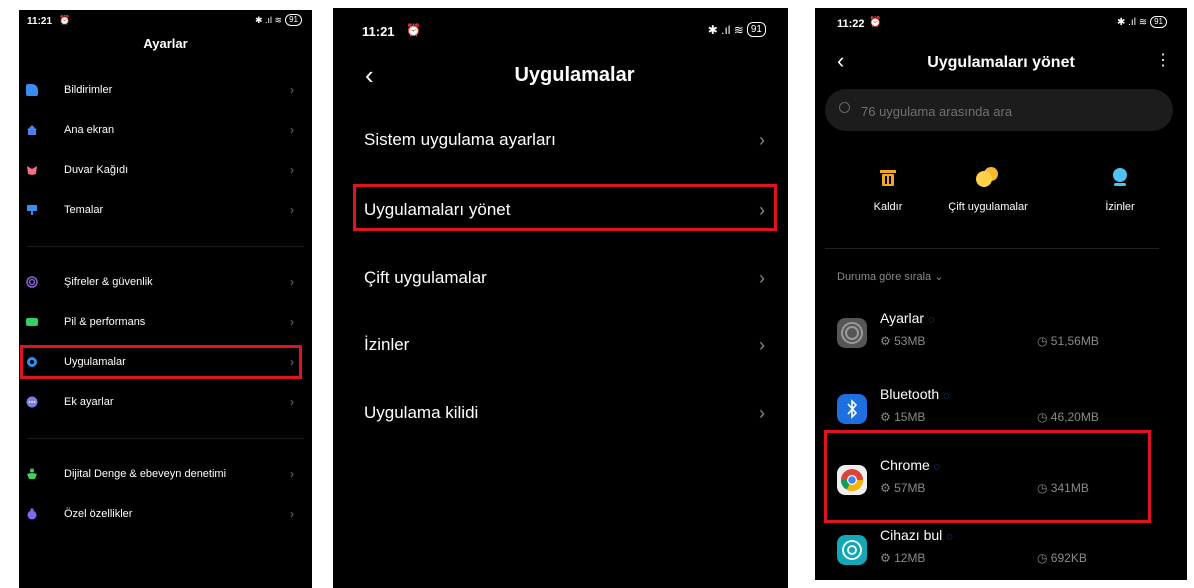 The height and width of the screenshot is (588, 1194). Describe the element at coordinates (844, 107) in the screenshot. I see `search-icon` at that location.